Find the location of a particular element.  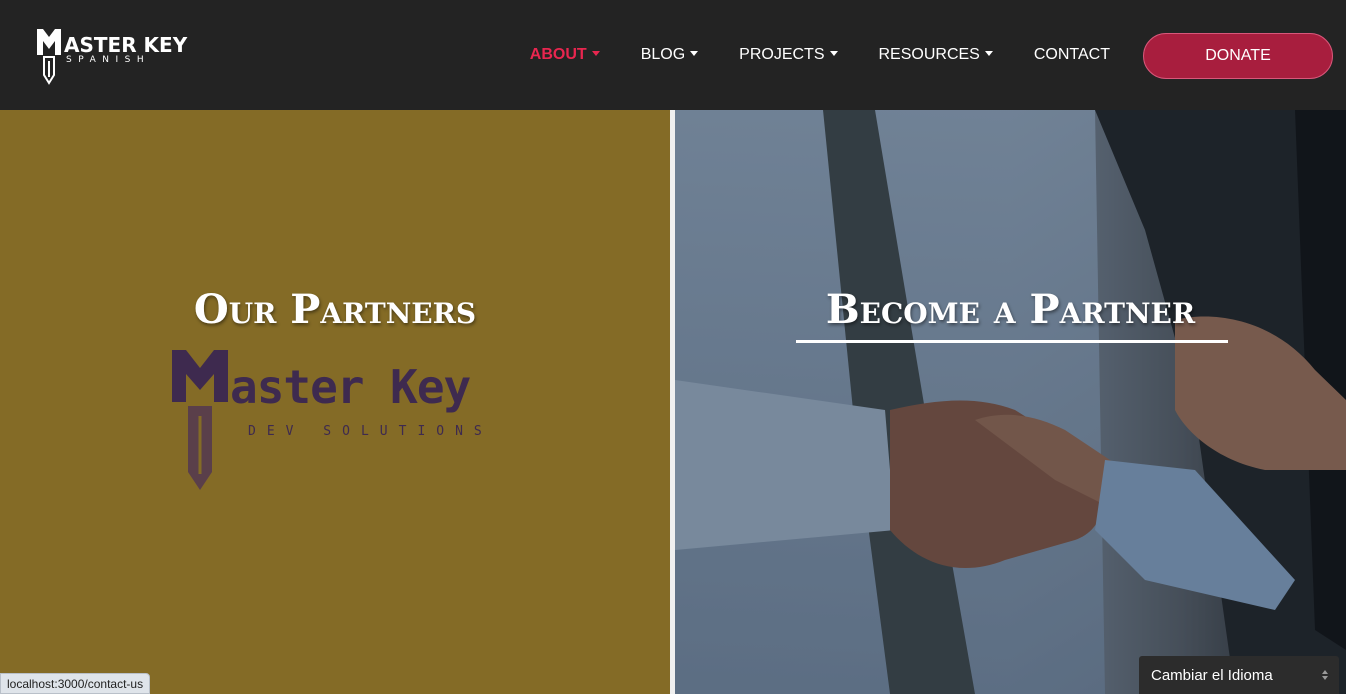

become-partner-title: Become a Partner is located at coordinates (1010, 309).